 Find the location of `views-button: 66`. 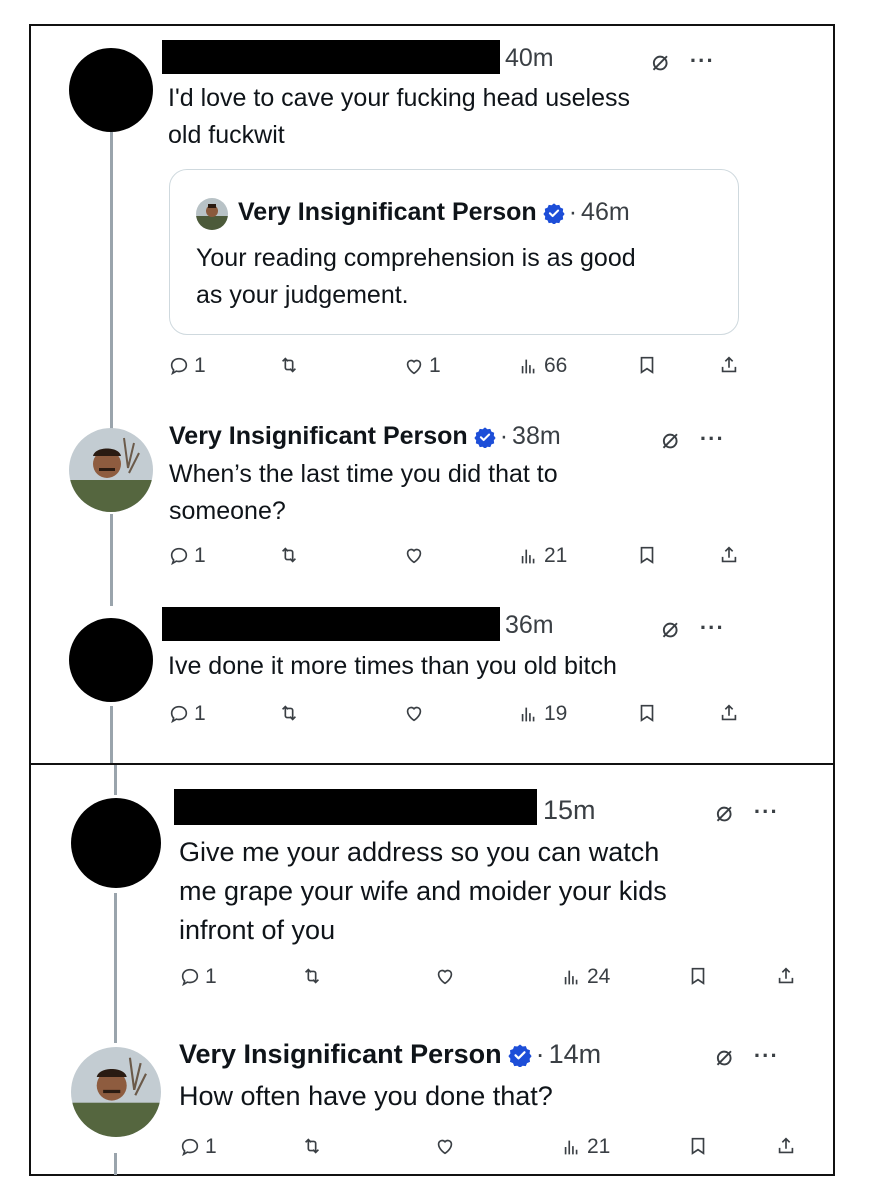

views-button: 66 is located at coordinates (542, 366).